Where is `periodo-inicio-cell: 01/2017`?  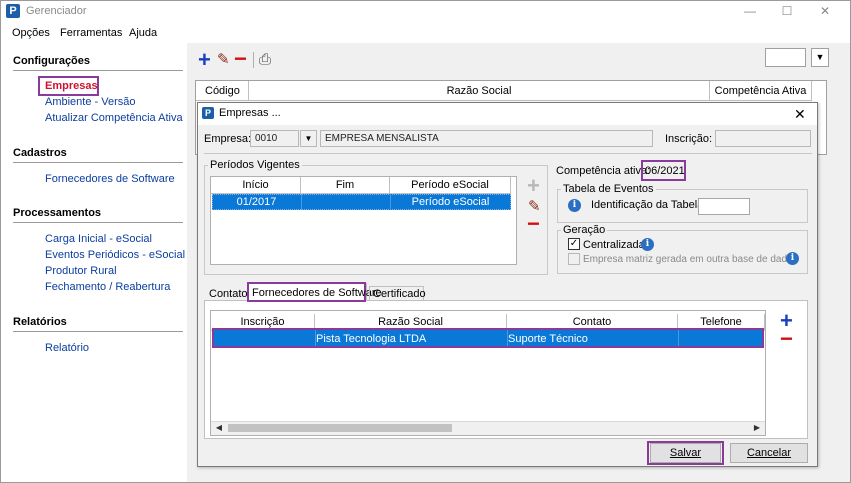 periodo-inicio-cell: 01/2017 is located at coordinates (256, 202).